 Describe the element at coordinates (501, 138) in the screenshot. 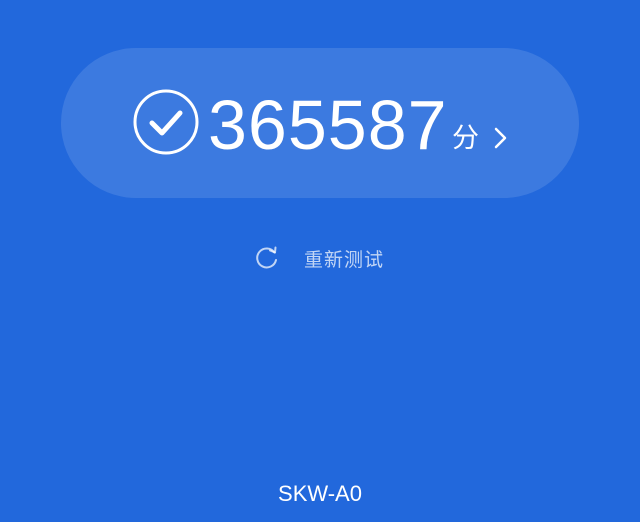

I see `chevron-right-icon` at that location.